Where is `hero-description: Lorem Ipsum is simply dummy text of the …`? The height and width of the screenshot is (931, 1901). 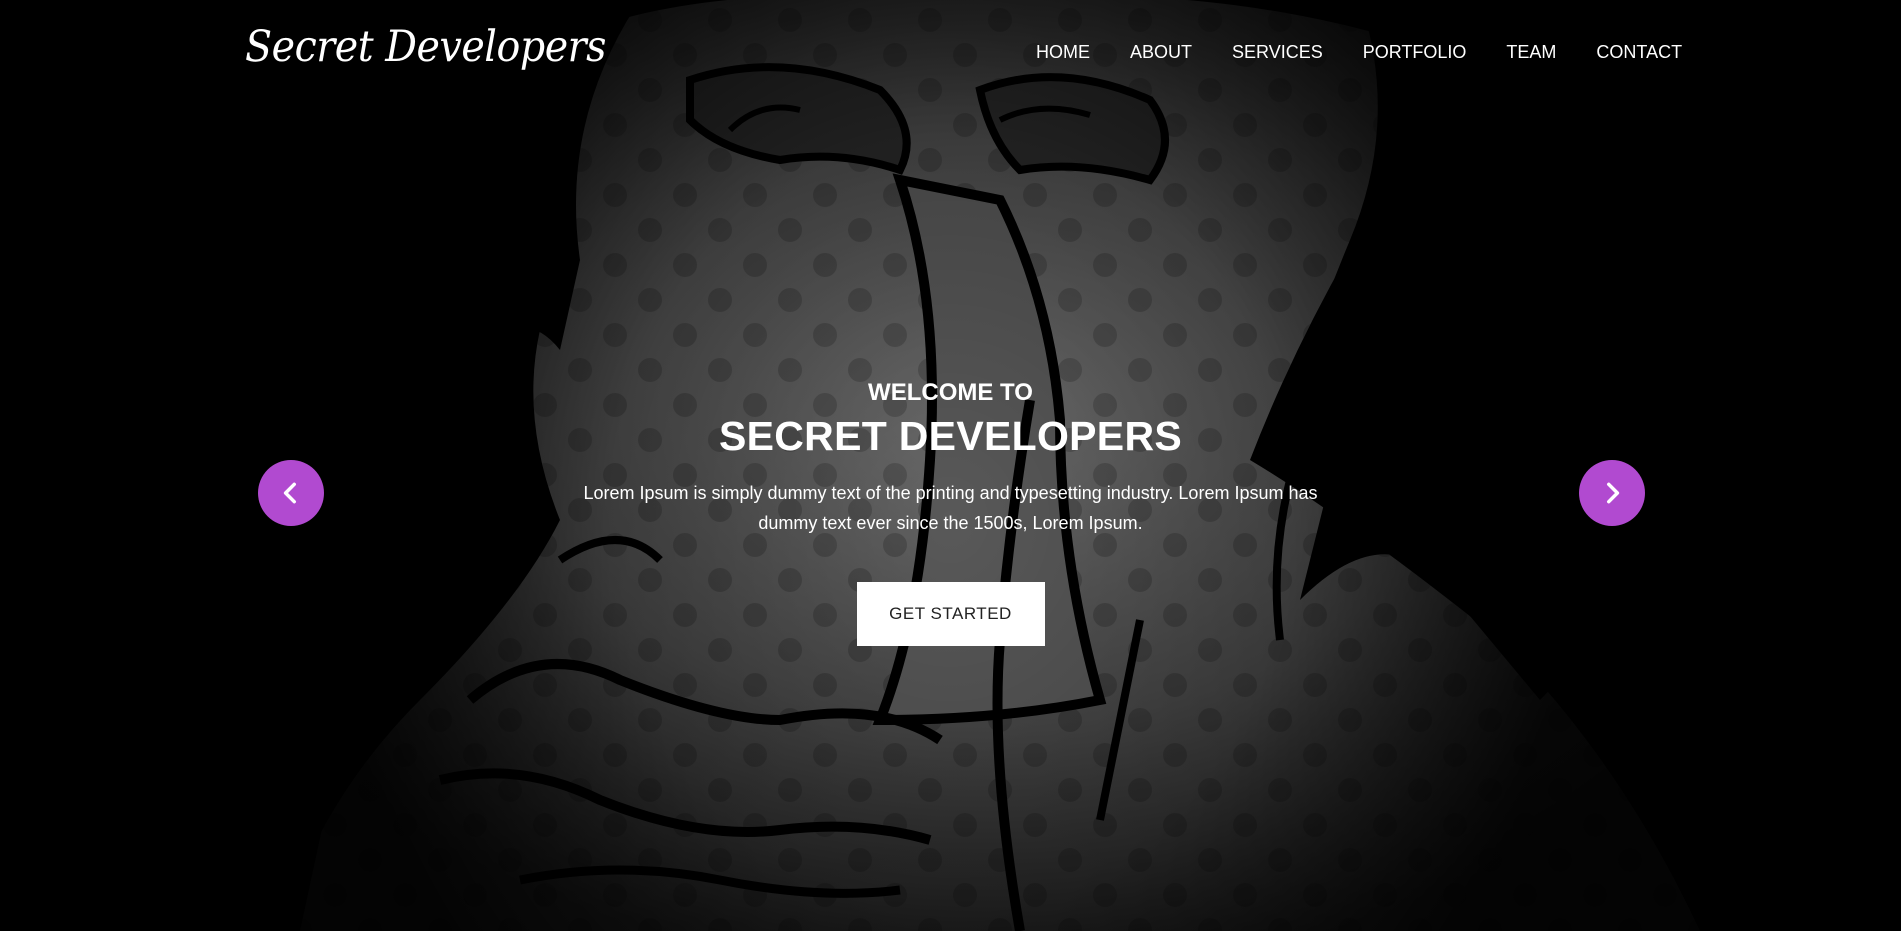 hero-description: Lorem Ipsum is simply dummy text of the … is located at coordinates (950, 508).